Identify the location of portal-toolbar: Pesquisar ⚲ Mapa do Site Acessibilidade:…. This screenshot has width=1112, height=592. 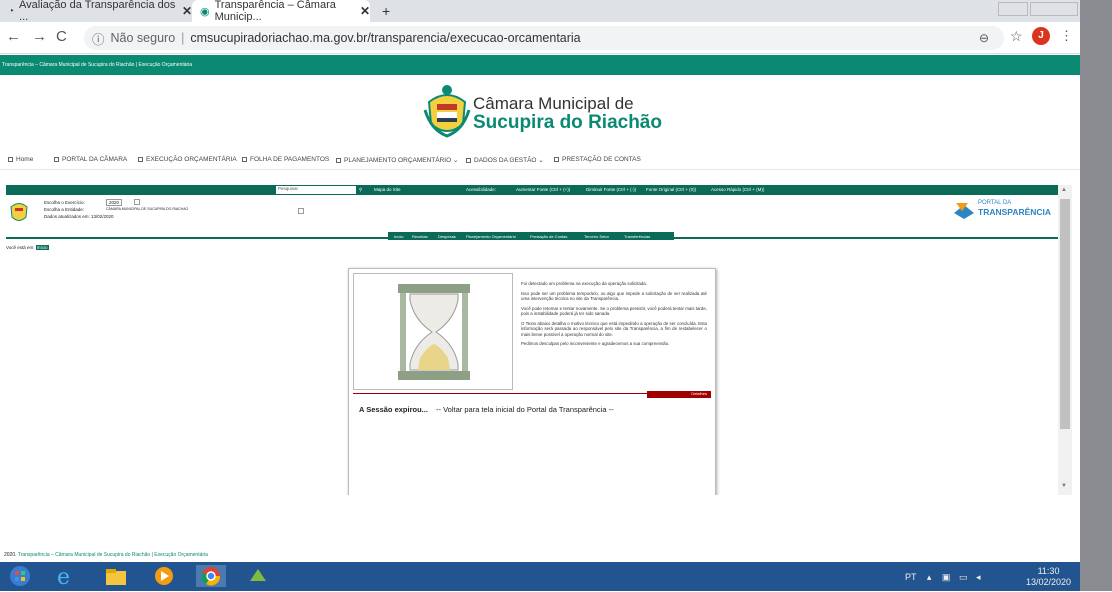
(532, 190).